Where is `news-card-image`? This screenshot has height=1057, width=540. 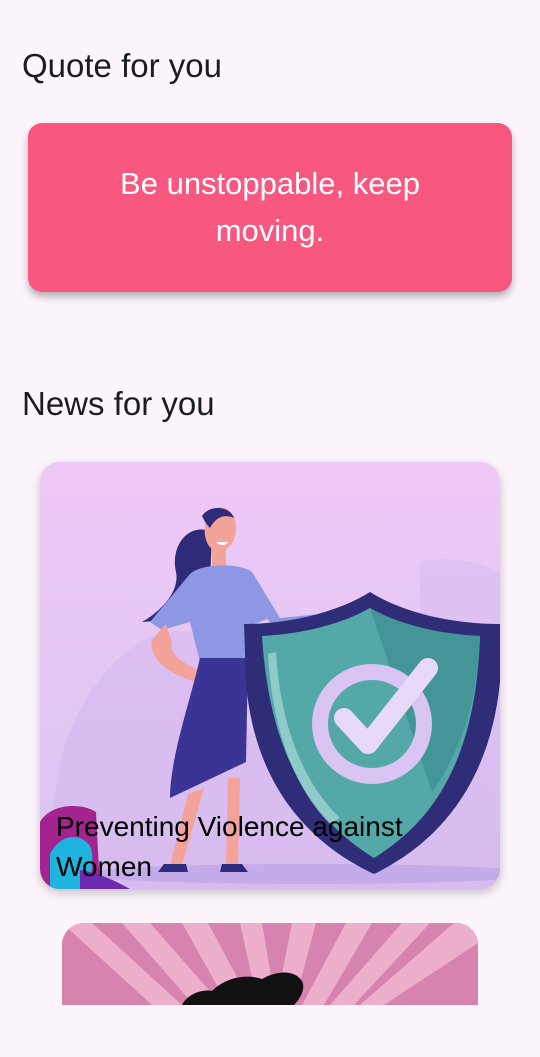 news-card-image is located at coordinates (270, 964).